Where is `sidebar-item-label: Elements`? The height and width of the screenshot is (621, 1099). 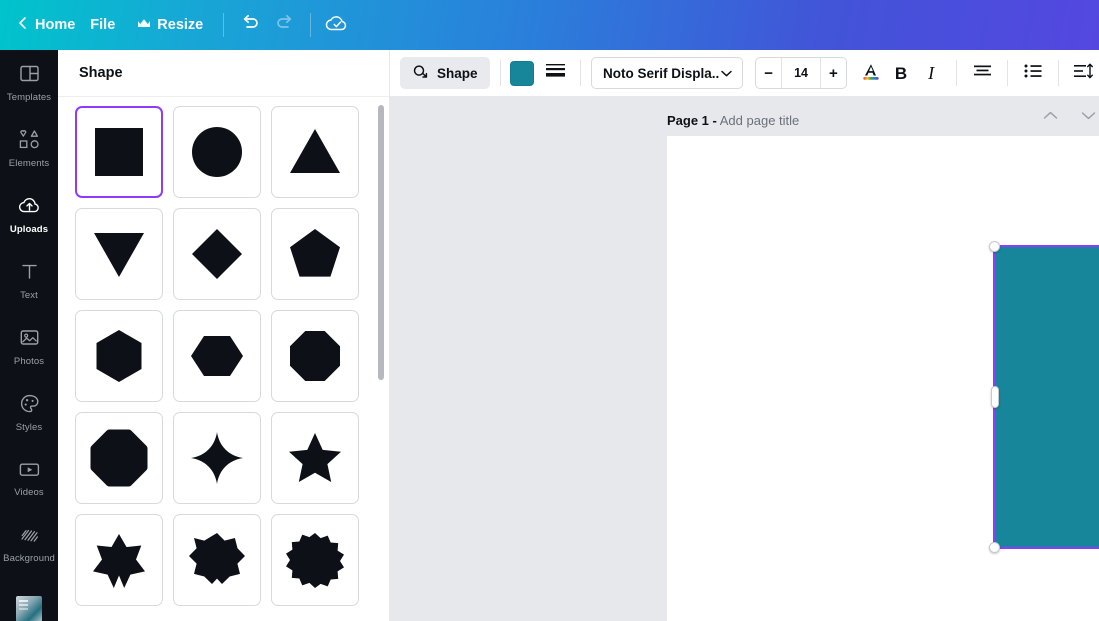 sidebar-item-label: Elements is located at coordinates (29, 164).